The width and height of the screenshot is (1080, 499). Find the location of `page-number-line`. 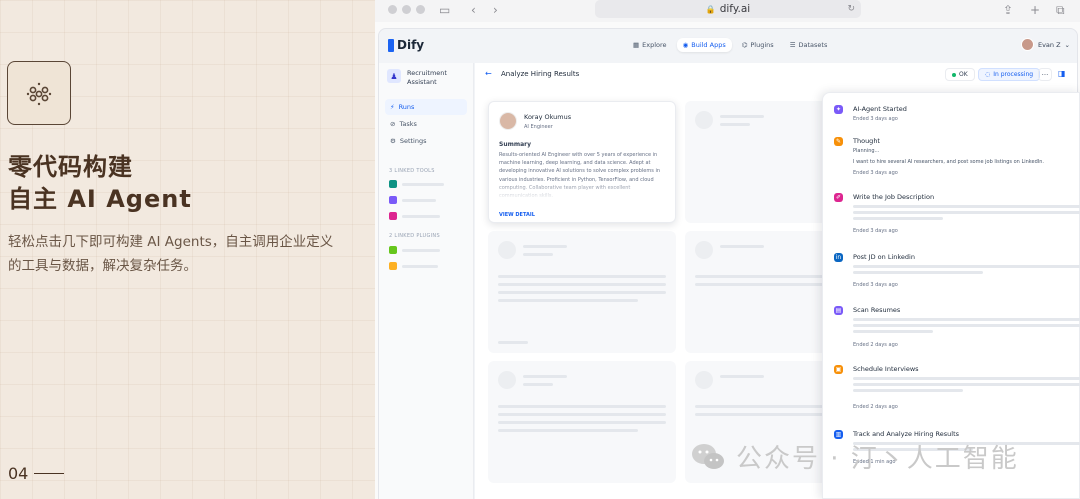

page-number-line is located at coordinates (49, 473).